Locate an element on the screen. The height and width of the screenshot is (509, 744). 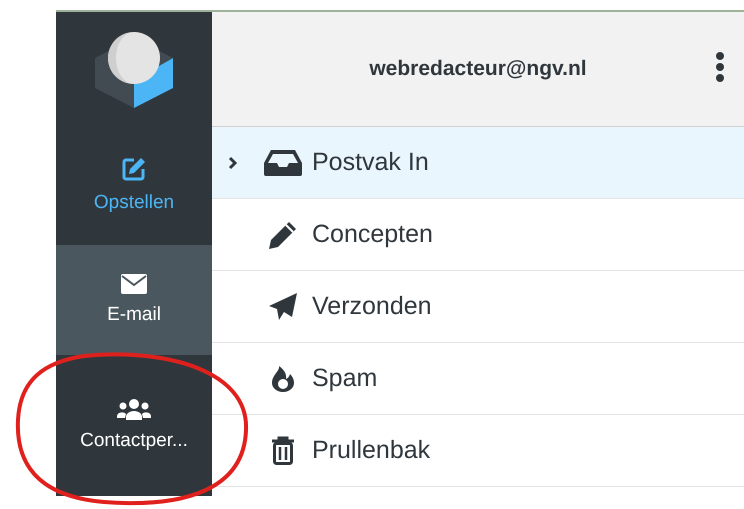
edit-icon is located at coordinates (134, 169).